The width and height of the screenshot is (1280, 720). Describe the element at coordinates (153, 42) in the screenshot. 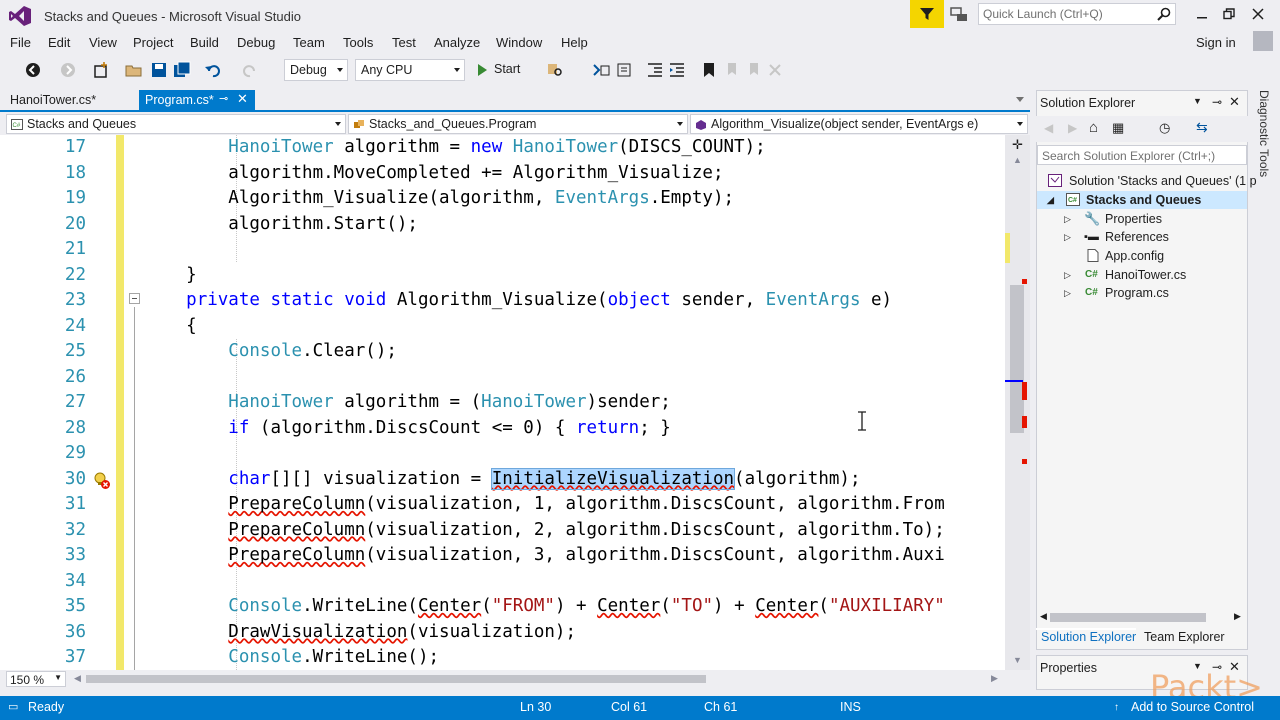

I see `menu-project: Project` at that location.